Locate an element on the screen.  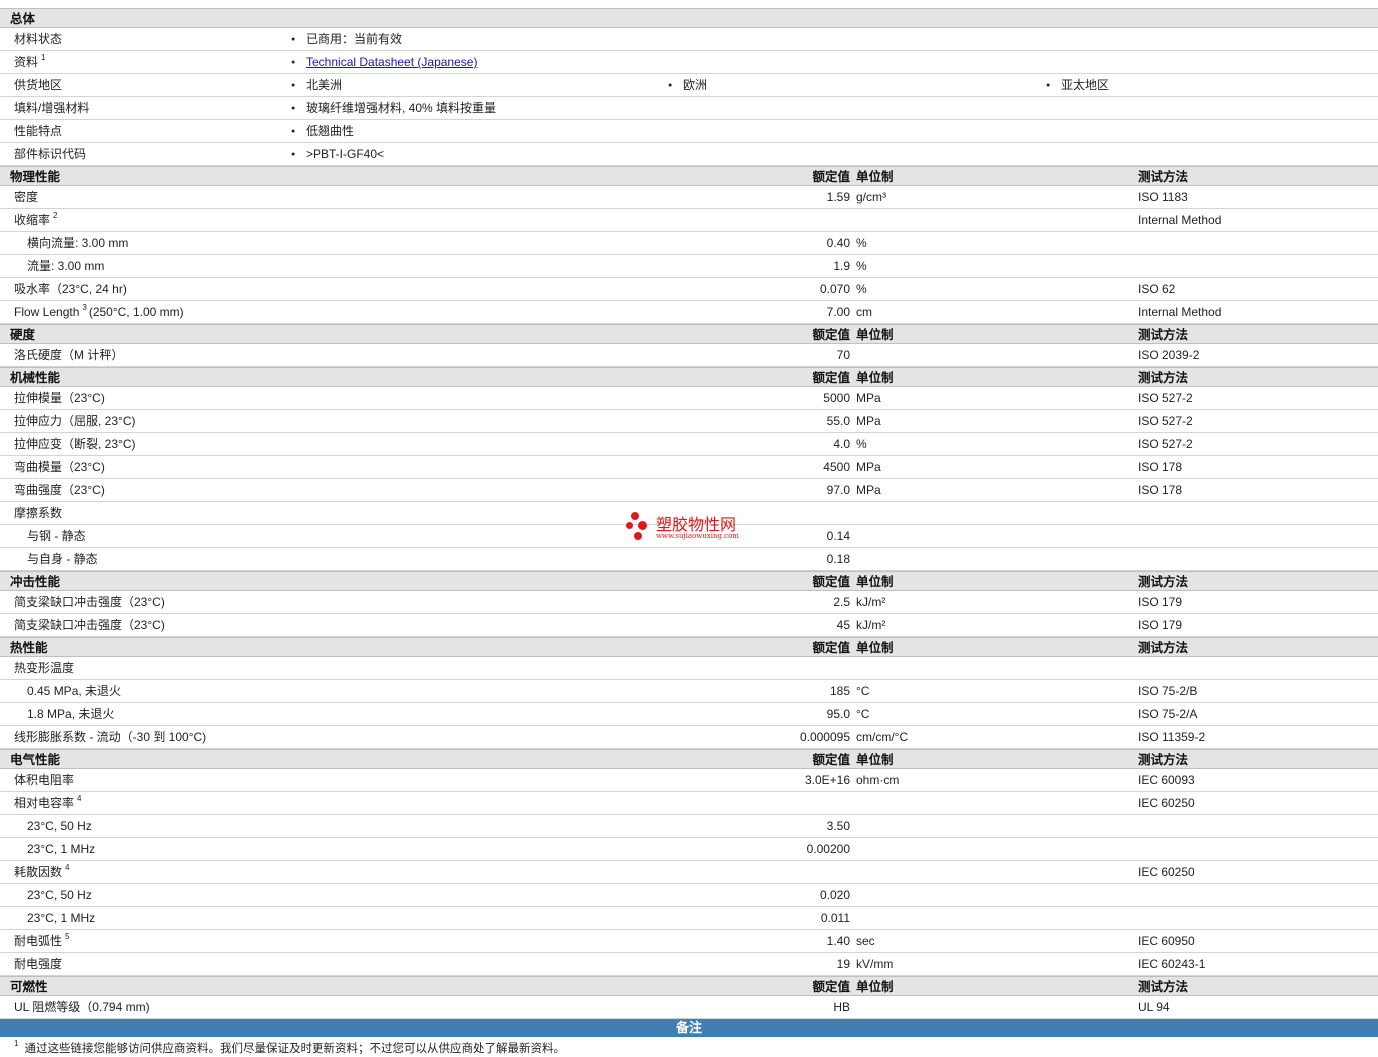
property-label: 横向流量: 3.00 mm is located at coordinates (77, 243).